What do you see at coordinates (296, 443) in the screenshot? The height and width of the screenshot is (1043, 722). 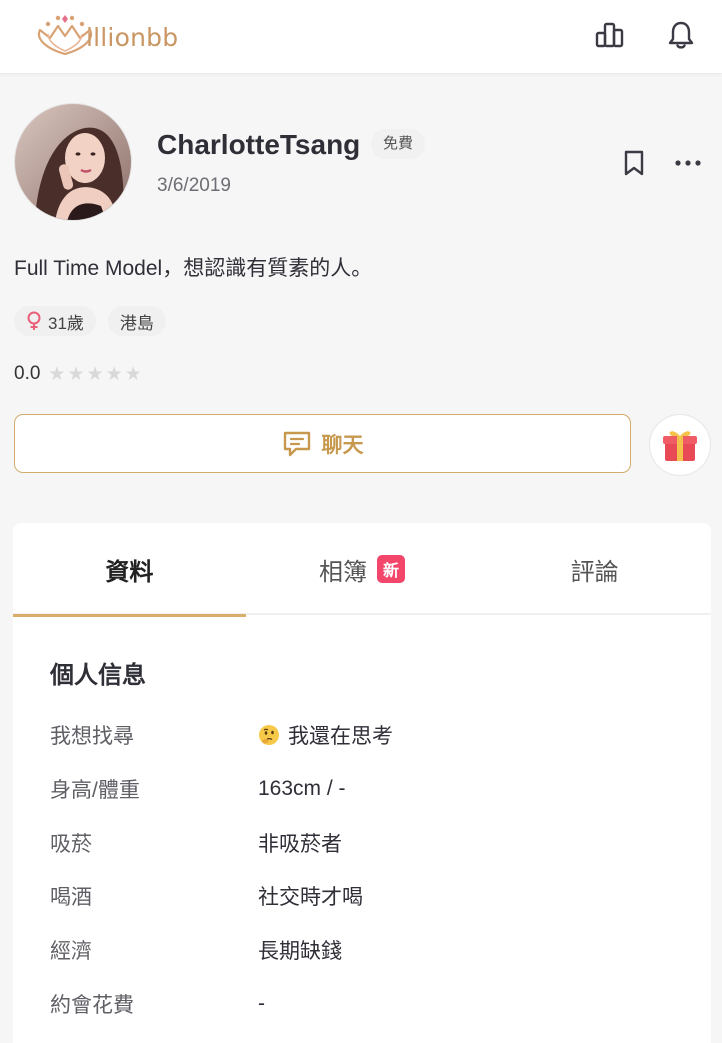 I see `chat-bubble-icon` at bounding box center [296, 443].